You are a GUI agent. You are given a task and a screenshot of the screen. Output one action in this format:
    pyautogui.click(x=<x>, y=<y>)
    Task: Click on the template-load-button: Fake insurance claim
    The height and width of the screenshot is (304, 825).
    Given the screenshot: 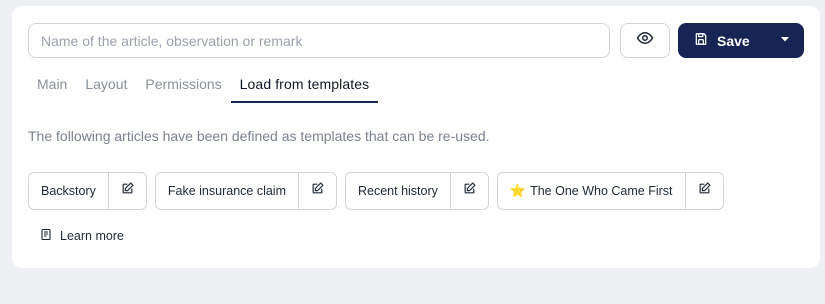 What is the action you would take?
    pyautogui.click(x=227, y=191)
    